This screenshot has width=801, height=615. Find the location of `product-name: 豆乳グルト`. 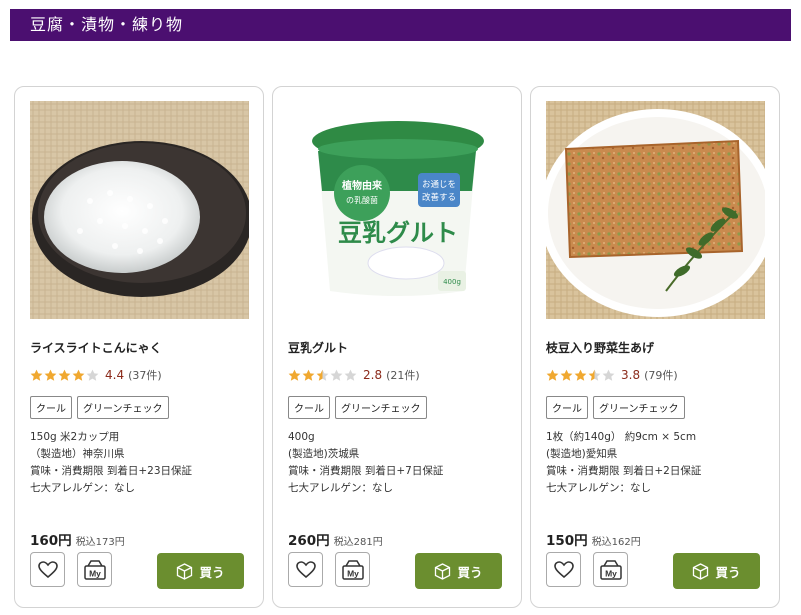

product-name: 豆乳グルト is located at coordinates (318, 347).